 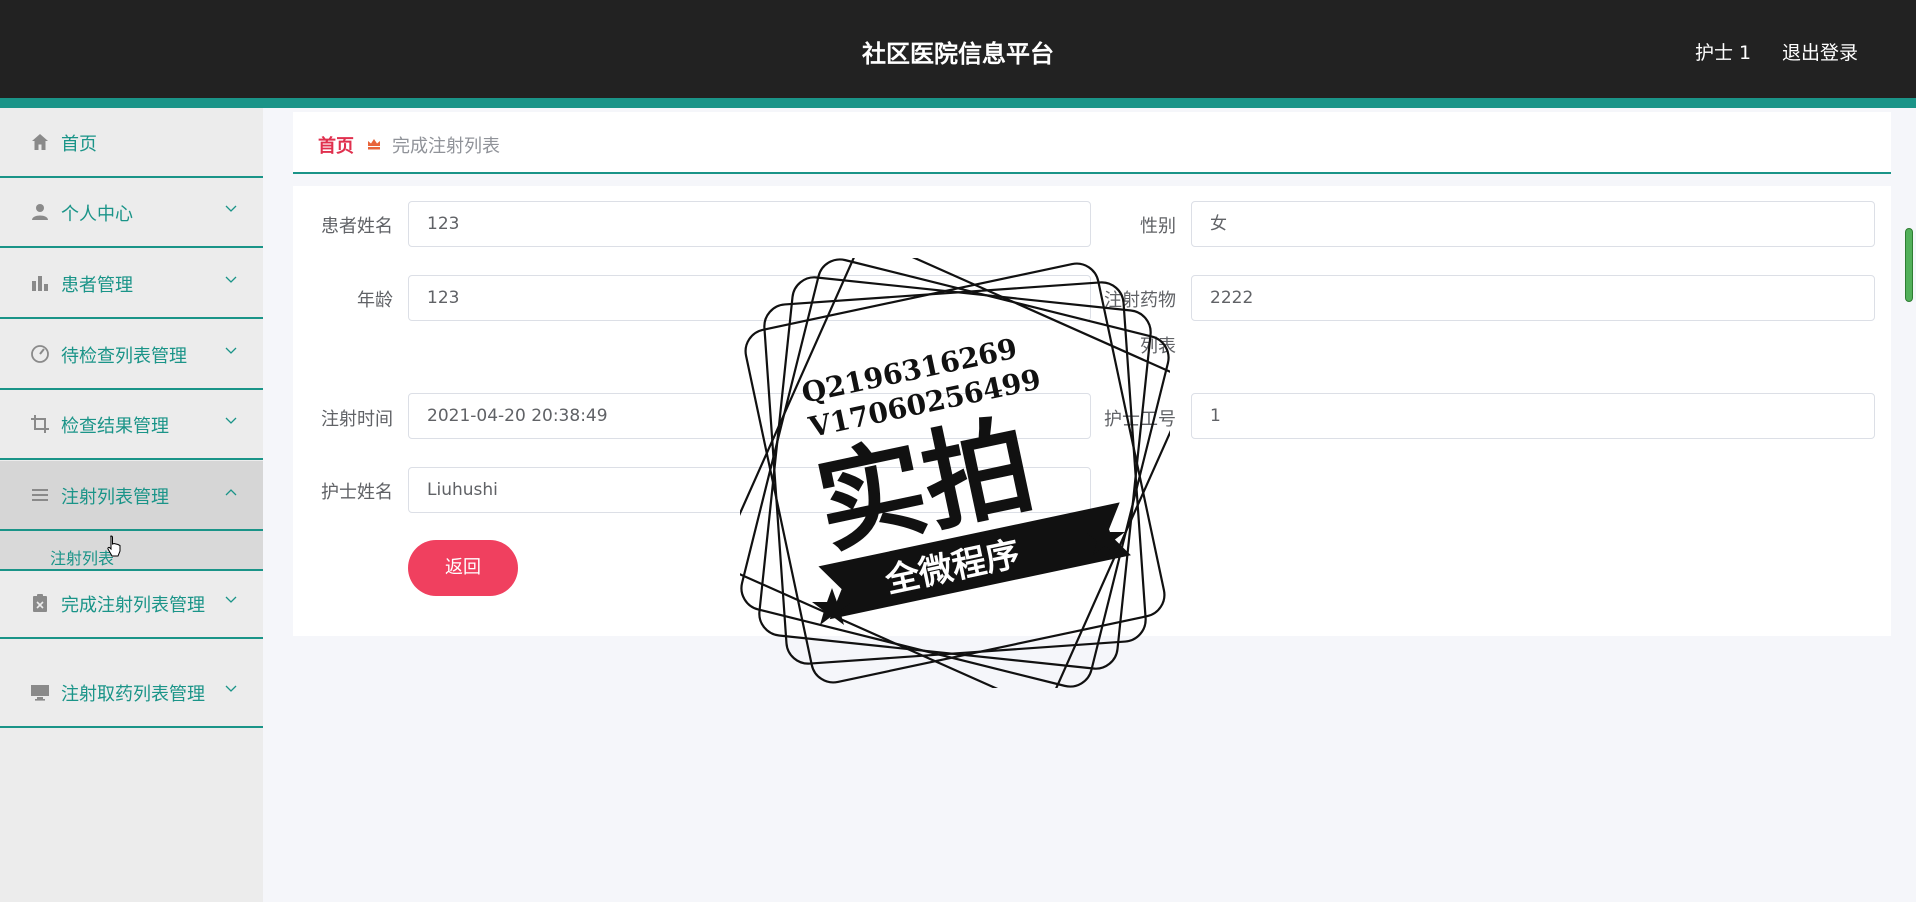 I want to click on nurse-id-field: 1, so click(x=1533, y=416).